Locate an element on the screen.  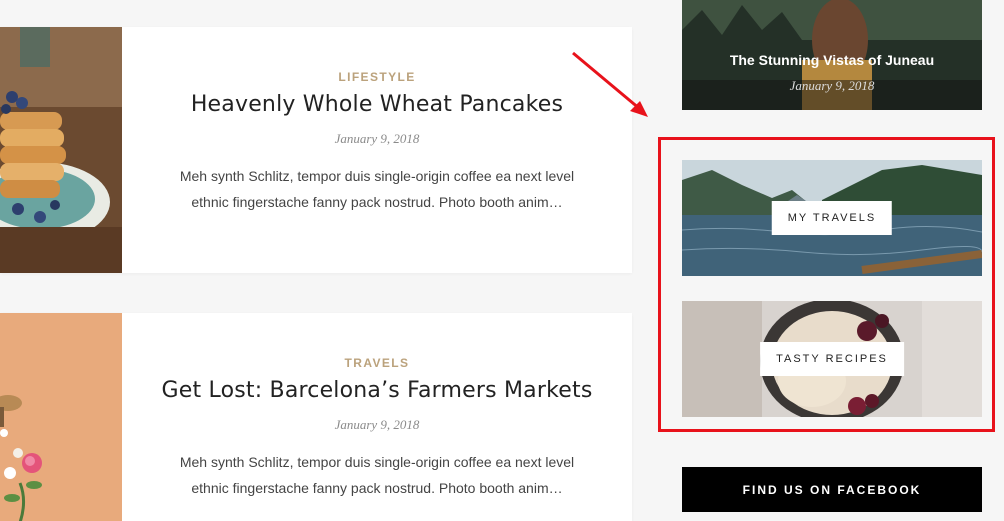
post-category: TRAVELS is located at coordinates (377, 363).